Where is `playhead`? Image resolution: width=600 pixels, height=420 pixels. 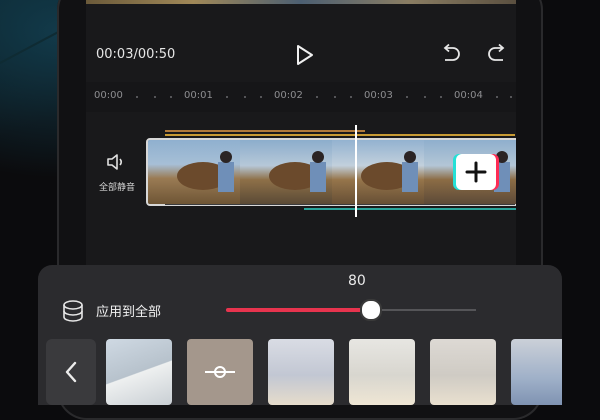
playhead is located at coordinates (356, 171).